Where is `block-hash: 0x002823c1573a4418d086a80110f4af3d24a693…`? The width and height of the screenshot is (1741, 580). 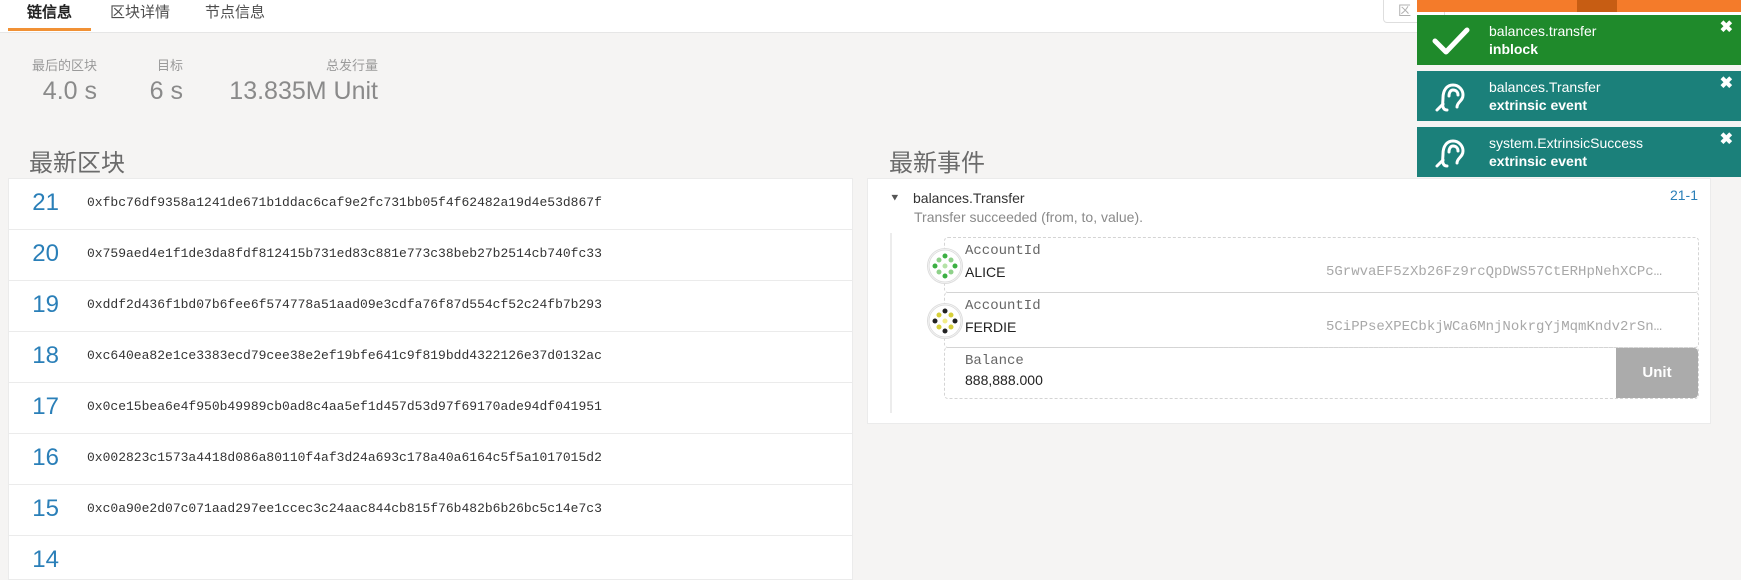
block-hash: 0x002823c1573a4418d086a80110f4af3d24a693… is located at coordinates (344, 457).